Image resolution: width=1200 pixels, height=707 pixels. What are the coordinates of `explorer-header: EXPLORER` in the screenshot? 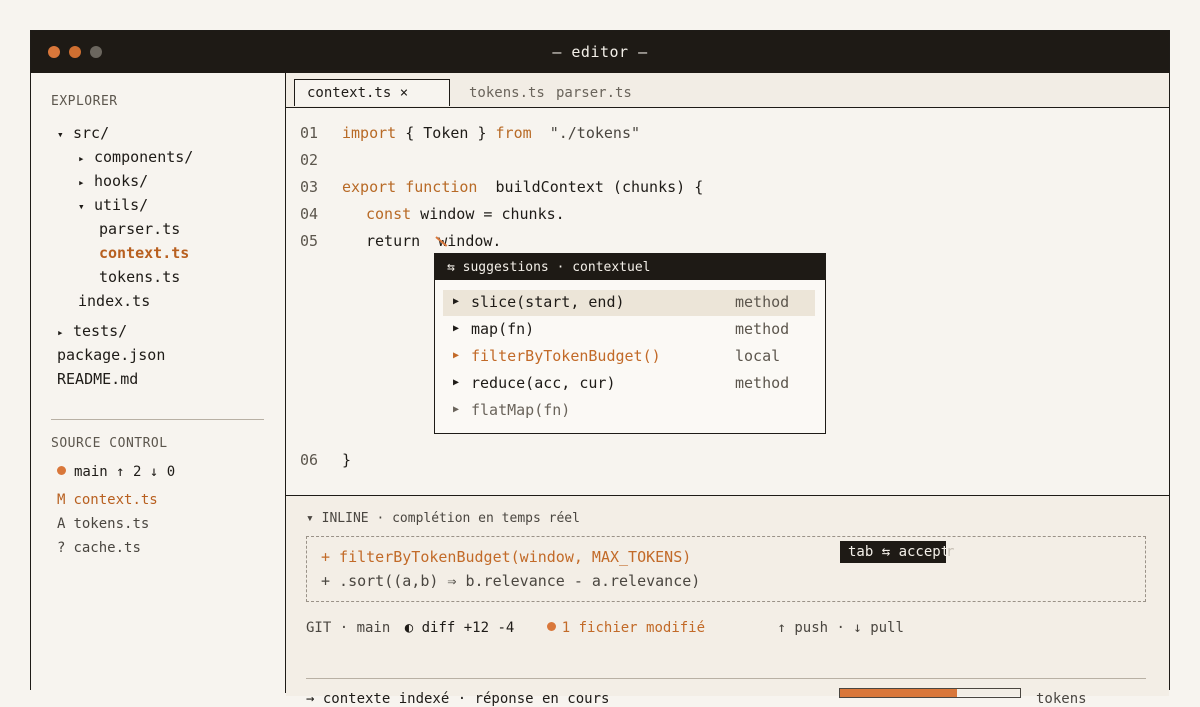 It's located at (84, 101).